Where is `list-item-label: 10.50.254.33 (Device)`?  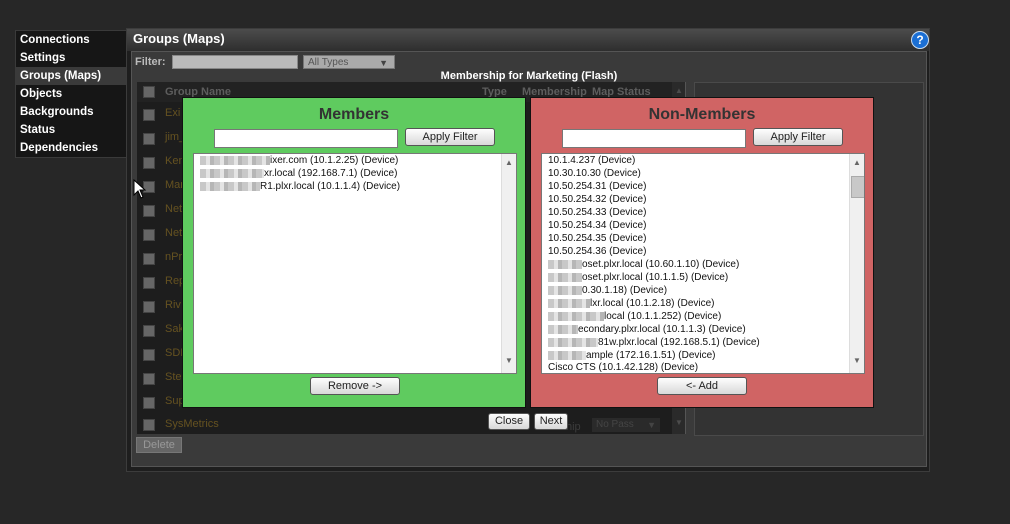
list-item-label: 10.50.254.33 (Device) is located at coordinates (597, 212).